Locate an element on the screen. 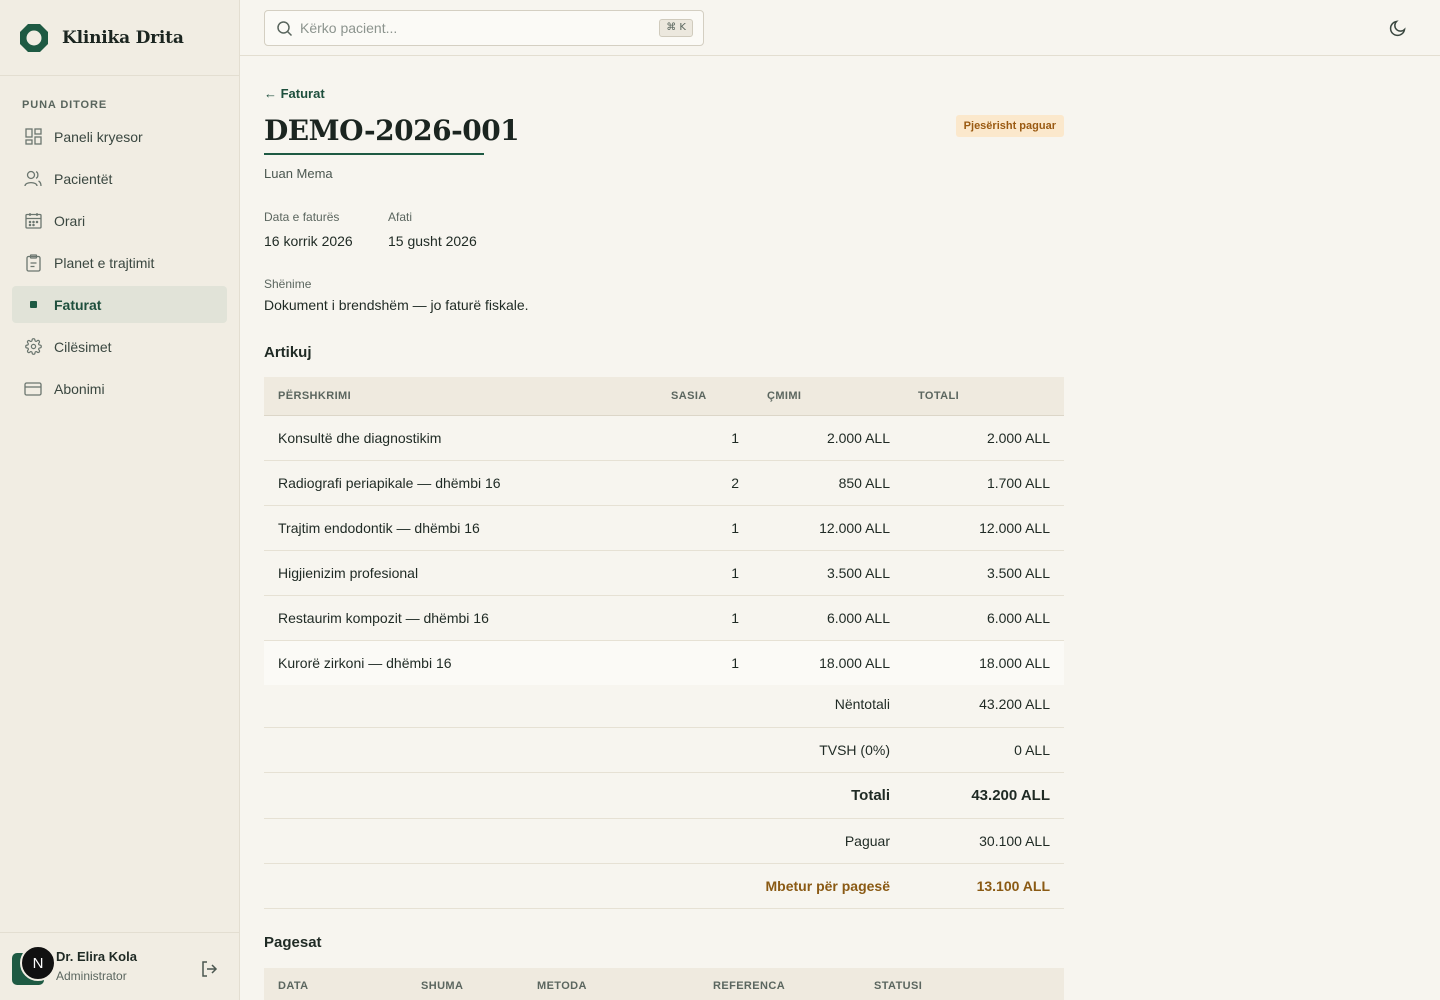  item-quantity: 2 is located at coordinates (691, 483).